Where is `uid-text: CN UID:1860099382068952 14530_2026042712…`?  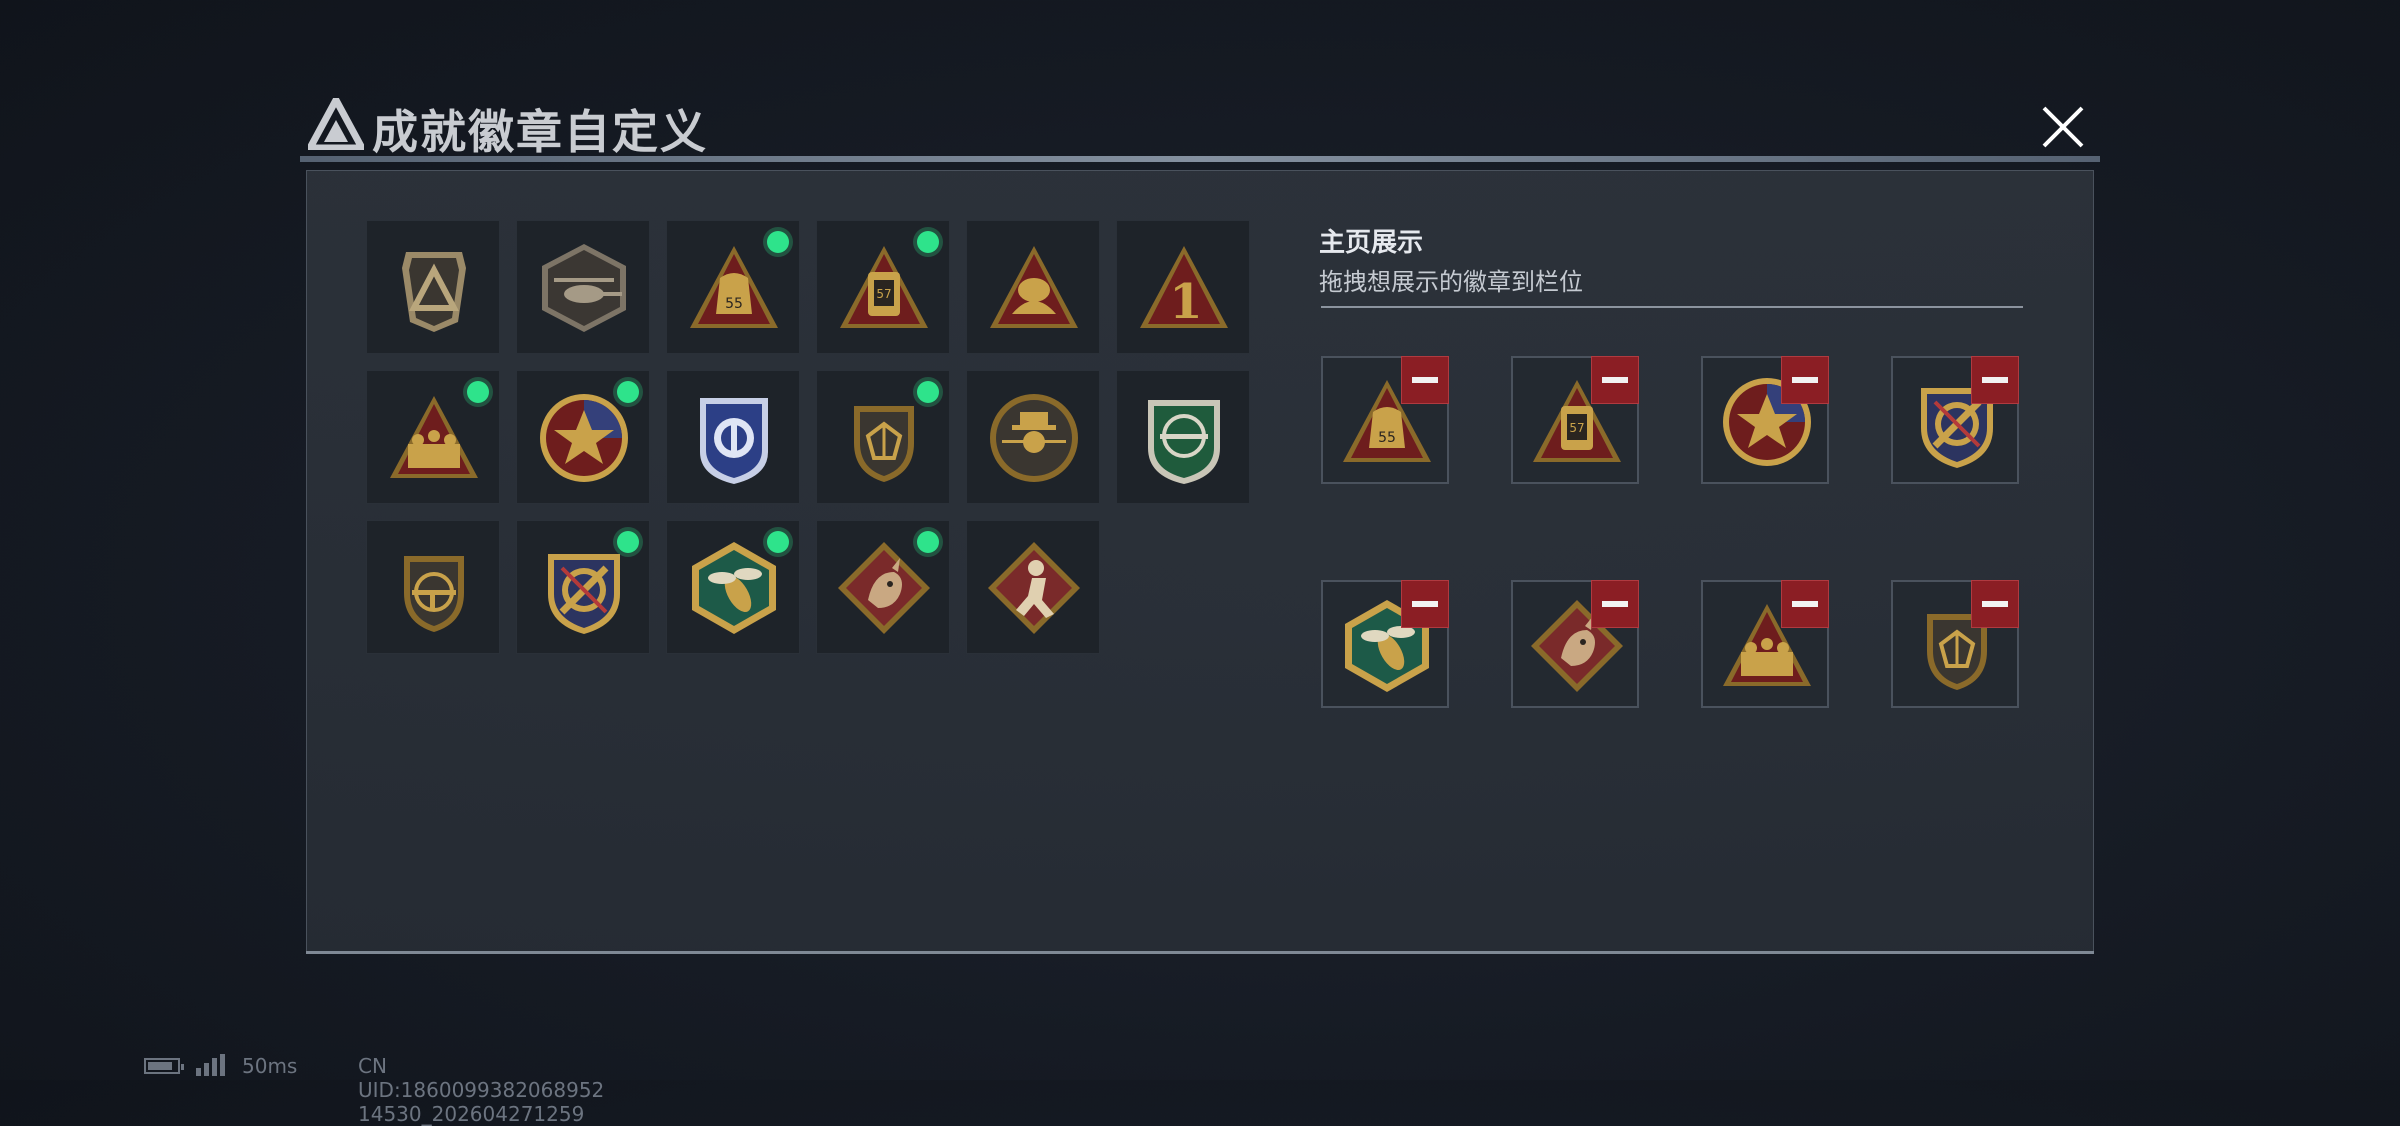 uid-text: CN UID:1860099382068952 14530_2026042712… is located at coordinates (481, 1090).